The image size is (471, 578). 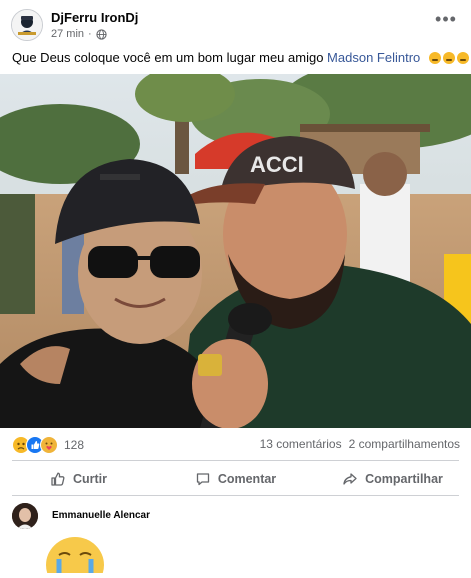 I want to click on action-bar: Curtir Comentar Compartilhar, so click(x=235, y=479).